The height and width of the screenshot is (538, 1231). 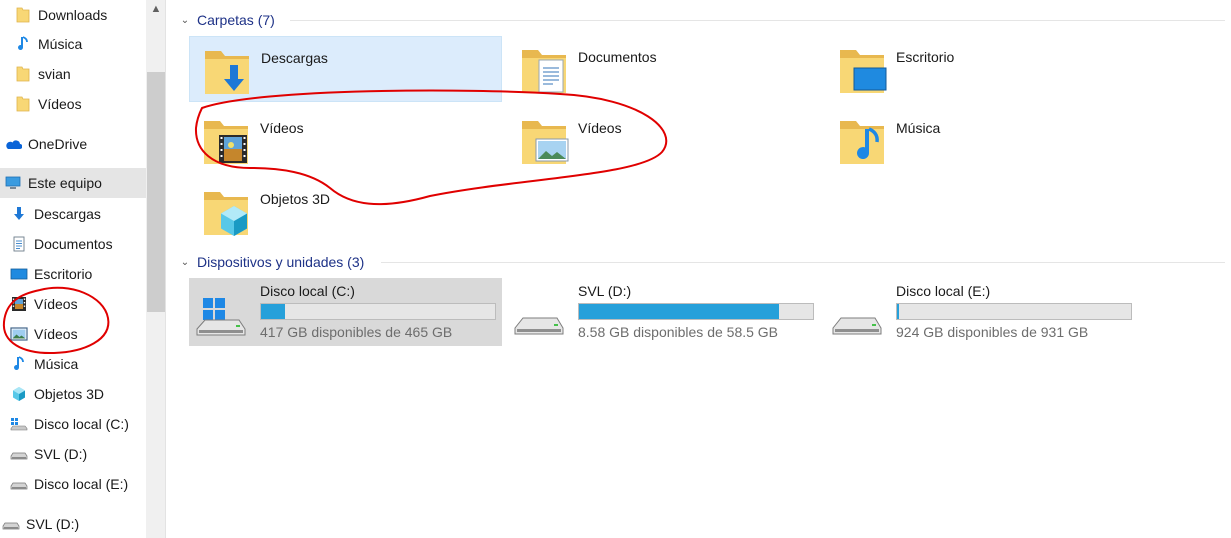 I want to click on sidebar-item-videos-film: Vídeos, so click(x=73, y=304).